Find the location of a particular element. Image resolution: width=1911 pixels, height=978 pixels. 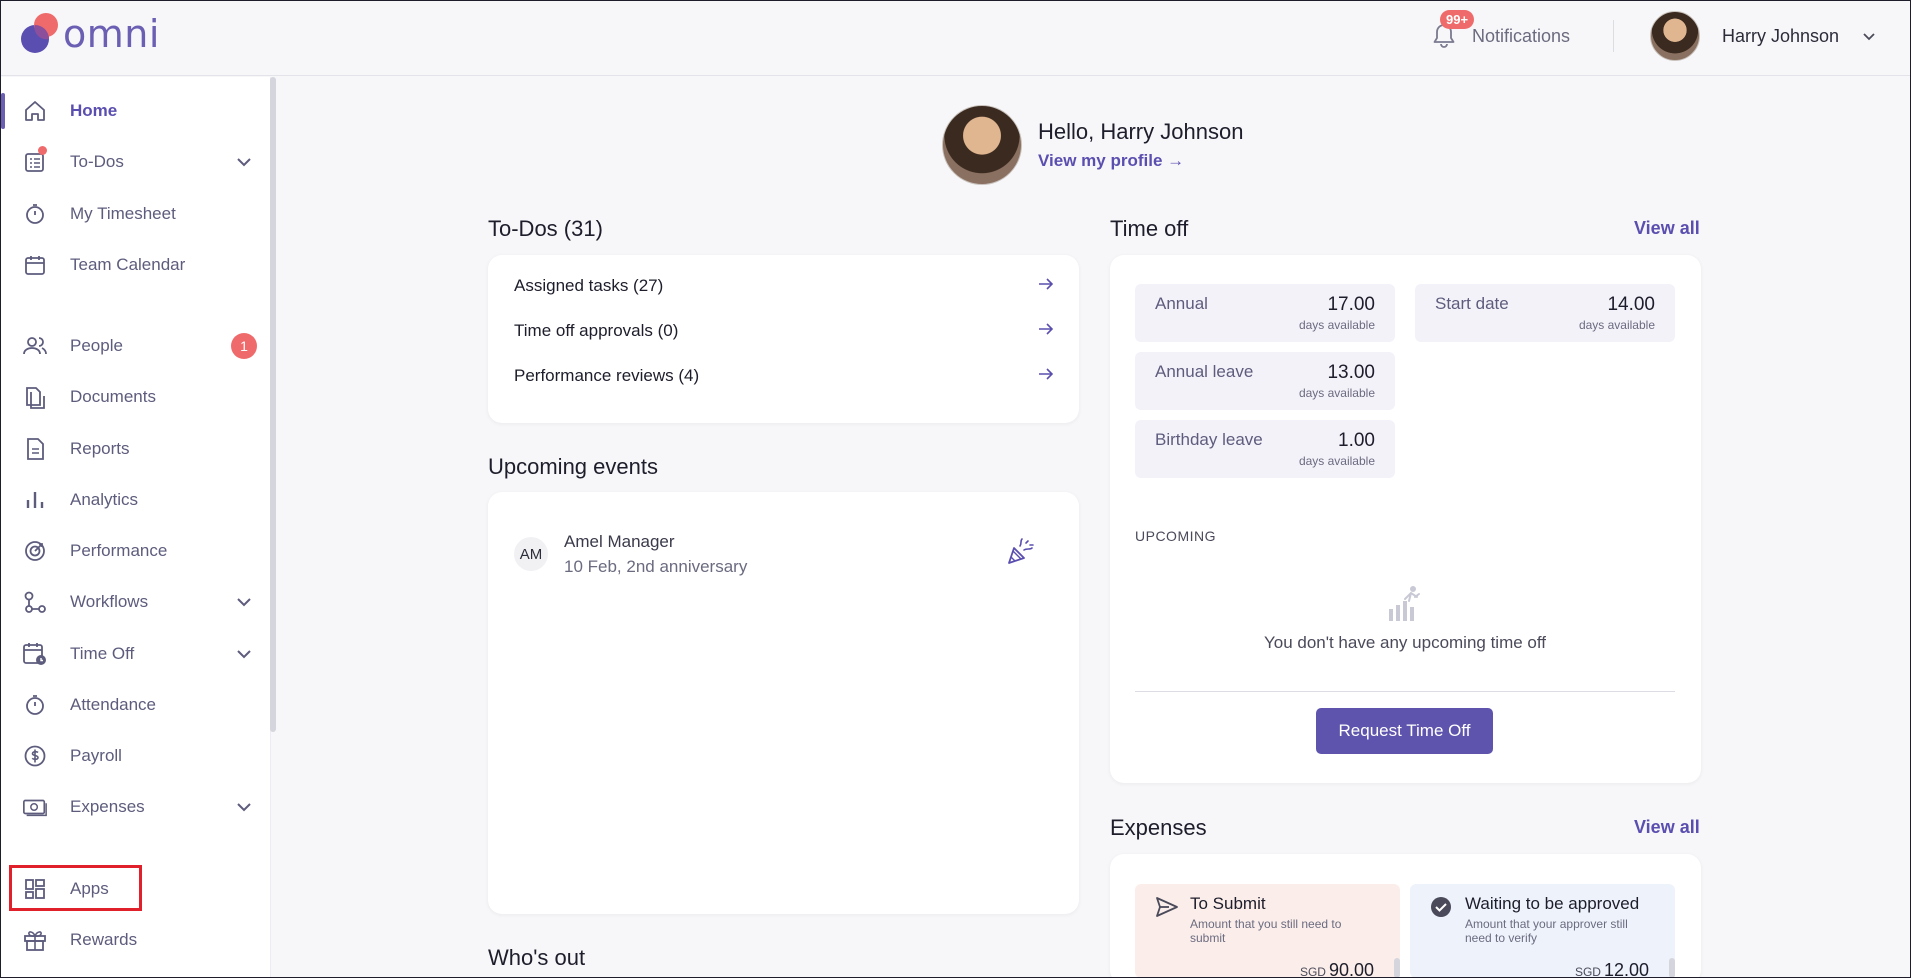

sidebar-item-payroll: Payroll is located at coordinates (135, 756).